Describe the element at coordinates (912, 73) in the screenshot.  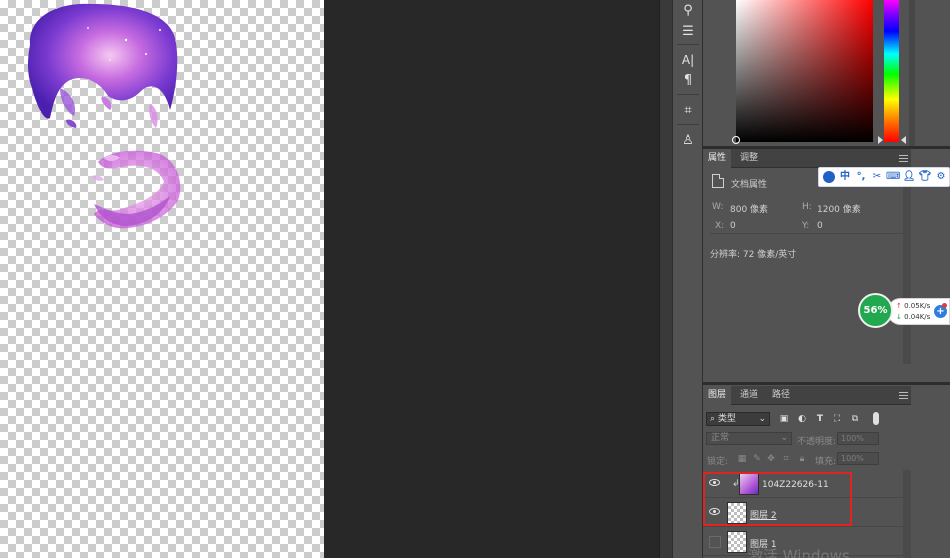
I see `color-panel-scrollbar` at that location.